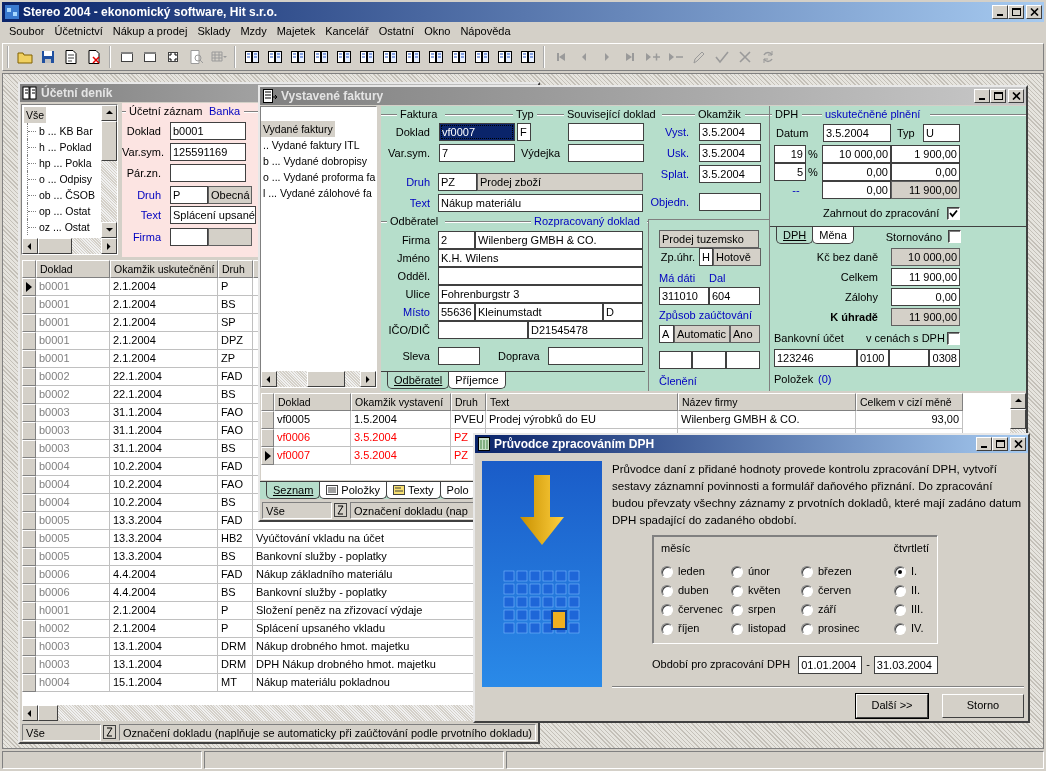  I want to click on radio-button: listopad, so click(766, 629).